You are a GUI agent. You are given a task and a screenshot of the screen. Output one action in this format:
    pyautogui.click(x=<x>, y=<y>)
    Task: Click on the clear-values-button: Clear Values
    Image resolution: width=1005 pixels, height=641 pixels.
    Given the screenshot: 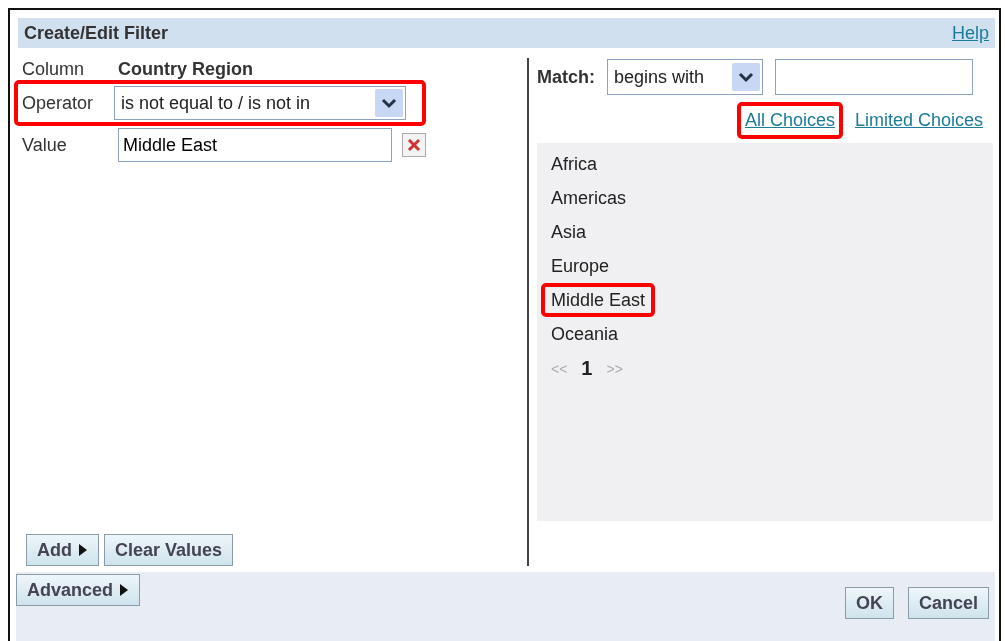 What is the action you would take?
    pyautogui.click(x=169, y=550)
    